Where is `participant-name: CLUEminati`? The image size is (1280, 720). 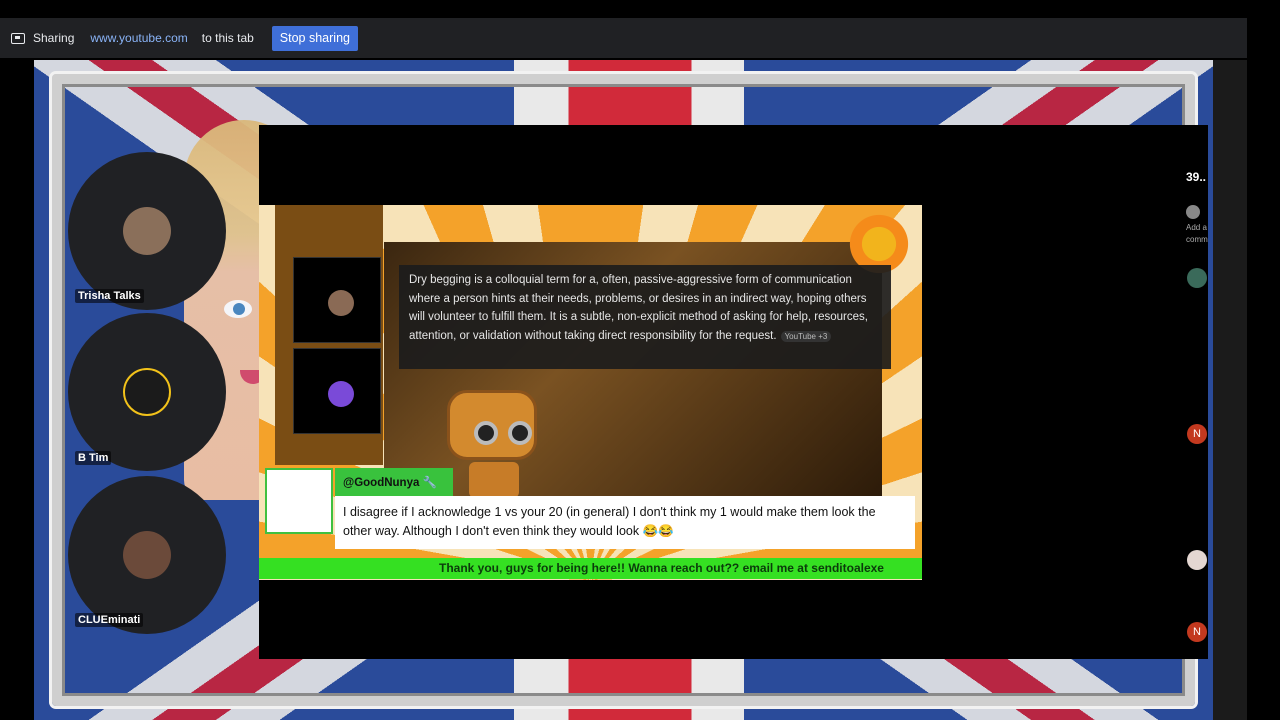 participant-name: CLUEminati is located at coordinates (109, 620).